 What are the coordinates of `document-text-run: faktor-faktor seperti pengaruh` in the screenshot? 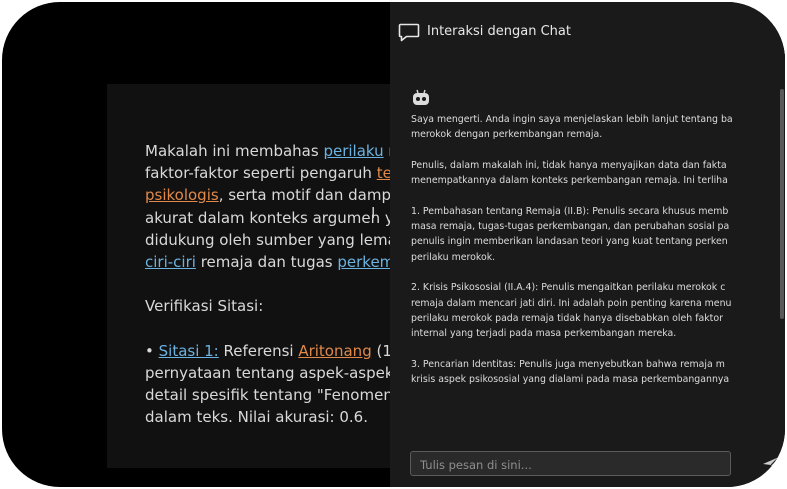 It's located at (261, 173).